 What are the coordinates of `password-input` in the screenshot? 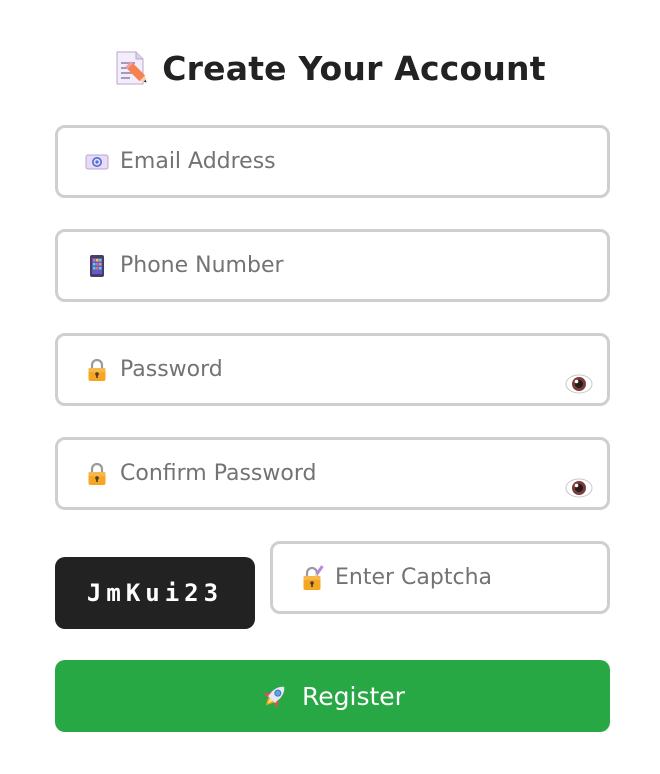 It's located at (330, 369).